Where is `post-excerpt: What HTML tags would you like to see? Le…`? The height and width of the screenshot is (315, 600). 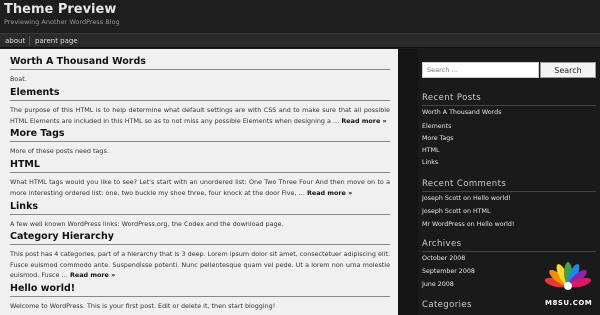 post-excerpt: What HTML tags would you like to see? Le… is located at coordinates (200, 187).